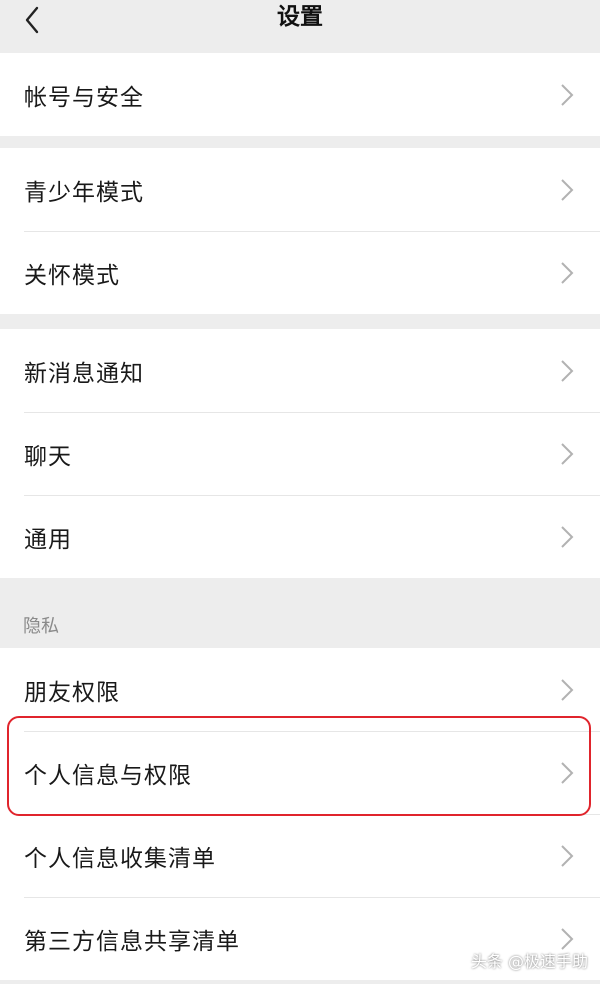 This screenshot has width=600, height=984. What do you see at coordinates (120, 858) in the screenshot?
I see `menu-item-label: 个人信息收集清单` at bounding box center [120, 858].